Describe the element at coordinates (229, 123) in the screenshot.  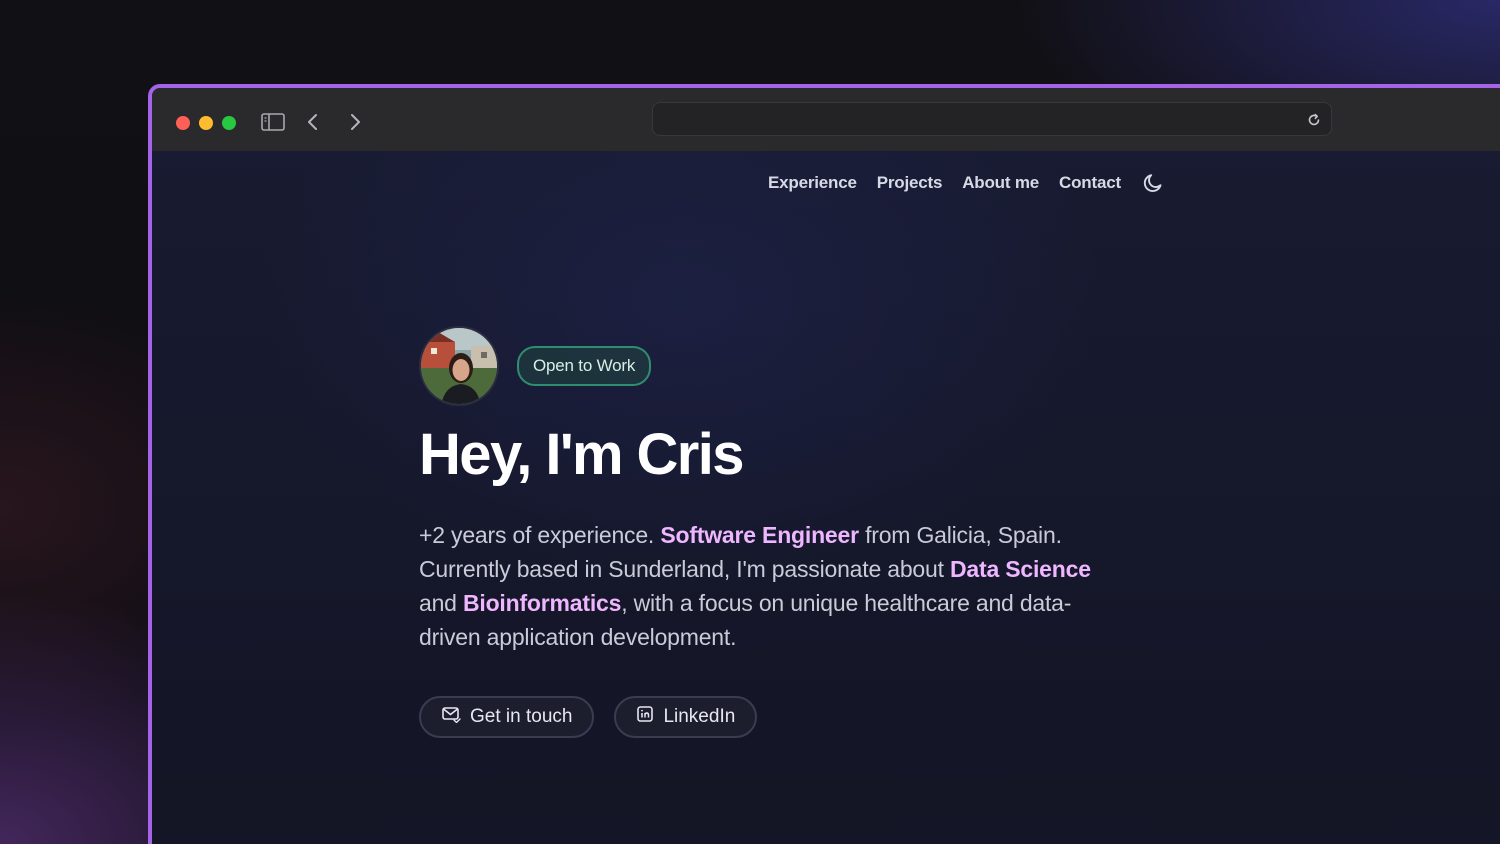
I see `maximize-window-button` at that location.